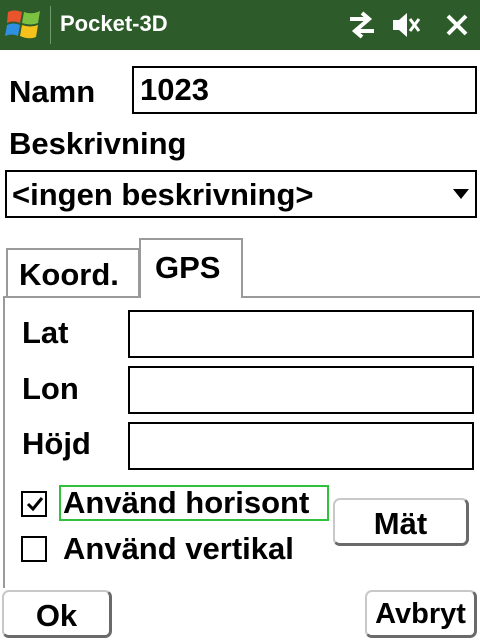 This screenshot has height=640, width=480. What do you see at coordinates (50, 388) in the screenshot?
I see `lon-label: Lon` at bounding box center [50, 388].